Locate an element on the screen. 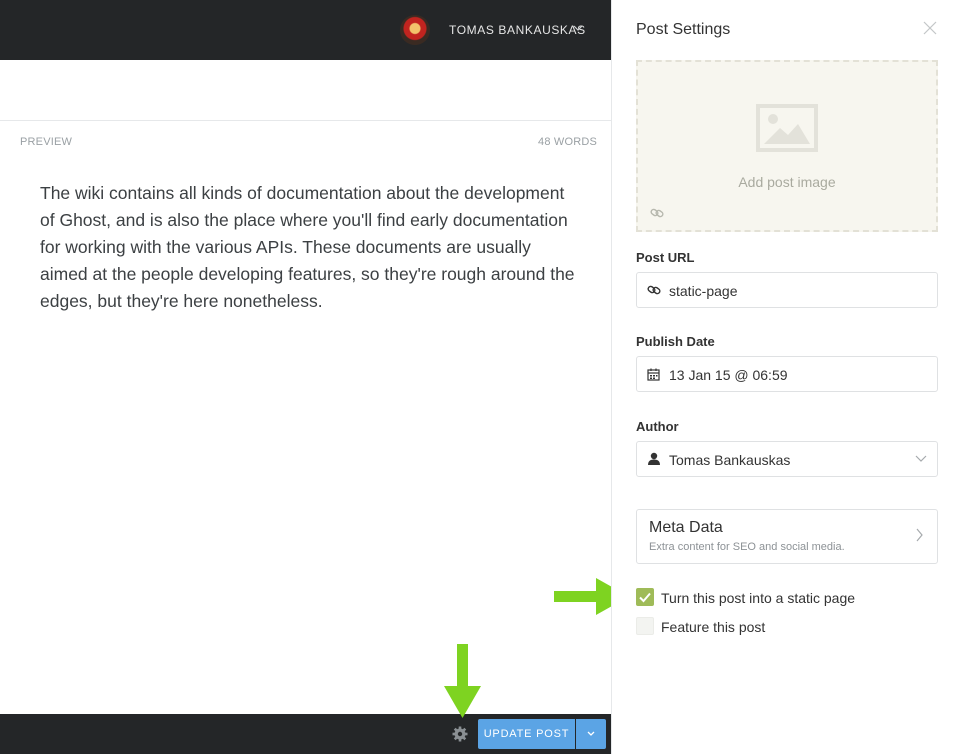 The height and width of the screenshot is (754, 962). checkmark-icon is located at coordinates (645, 597).